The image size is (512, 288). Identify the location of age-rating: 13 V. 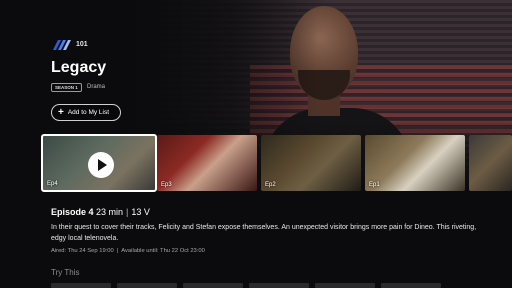
(140, 212).